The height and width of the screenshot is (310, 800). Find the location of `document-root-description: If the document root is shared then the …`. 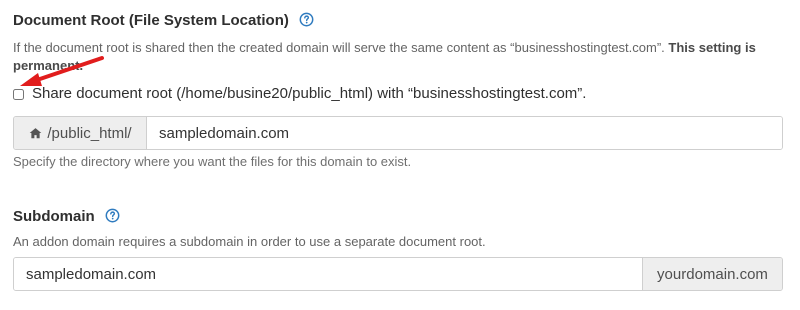

document-root-description: If the document root is shared then the … is located at coordinates (398, 57).